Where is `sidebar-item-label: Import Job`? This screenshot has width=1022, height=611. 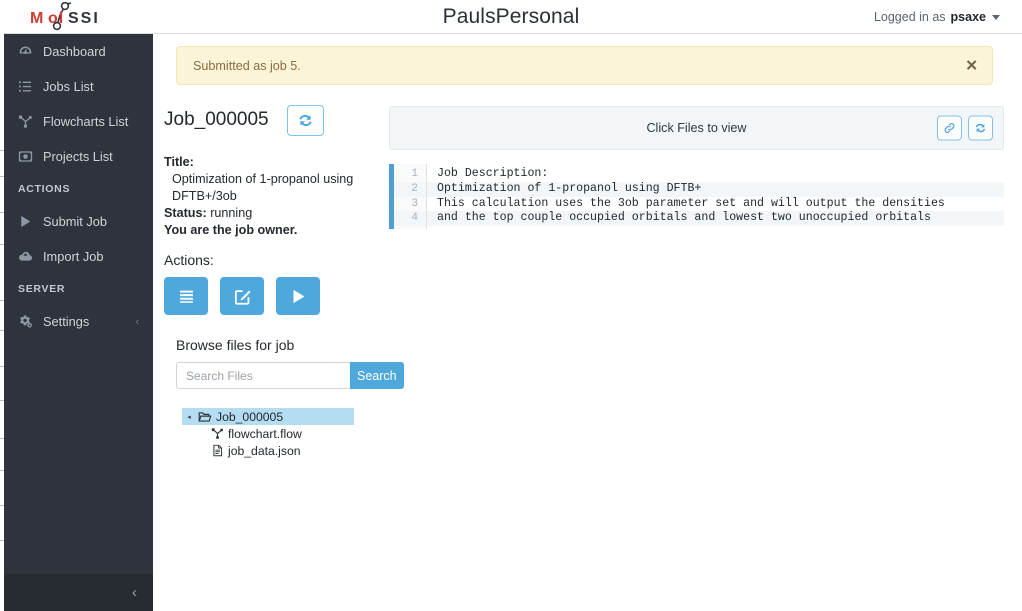
sidebar-item-label: Import Job is located at coordinates (73, 256).